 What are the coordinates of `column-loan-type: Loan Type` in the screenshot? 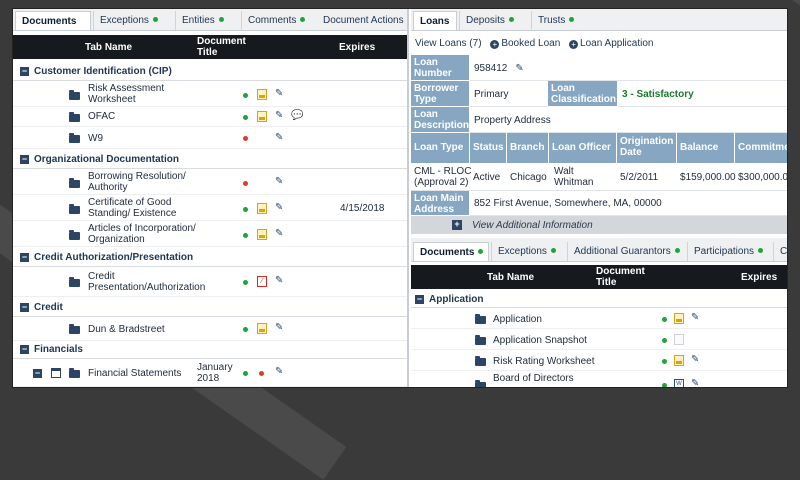 It's located at (440, 148).